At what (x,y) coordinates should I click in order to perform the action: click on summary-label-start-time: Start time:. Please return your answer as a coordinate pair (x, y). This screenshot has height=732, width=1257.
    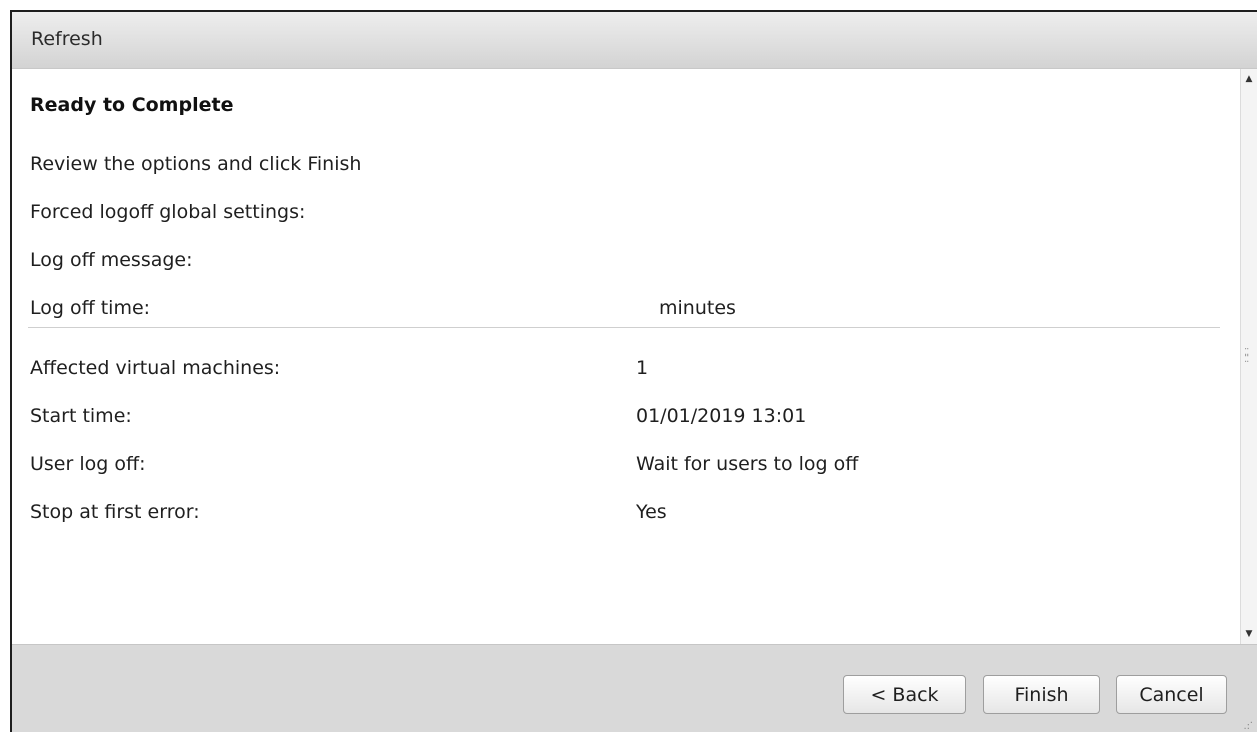
    Looking at the image, I should click on (81, 416).